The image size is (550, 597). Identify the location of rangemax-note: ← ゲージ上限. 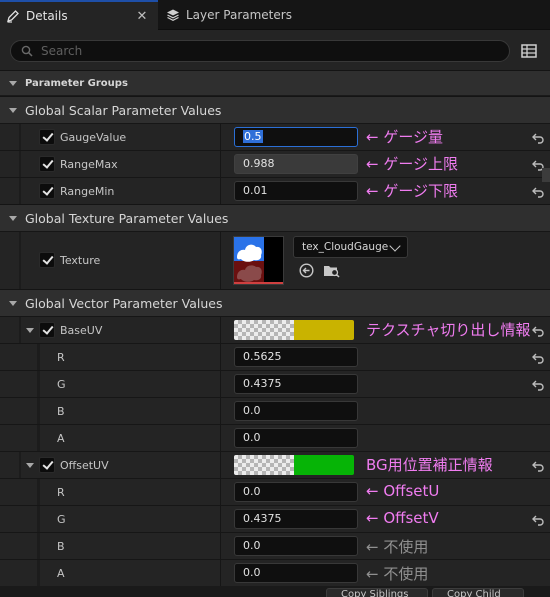
(412, 164).